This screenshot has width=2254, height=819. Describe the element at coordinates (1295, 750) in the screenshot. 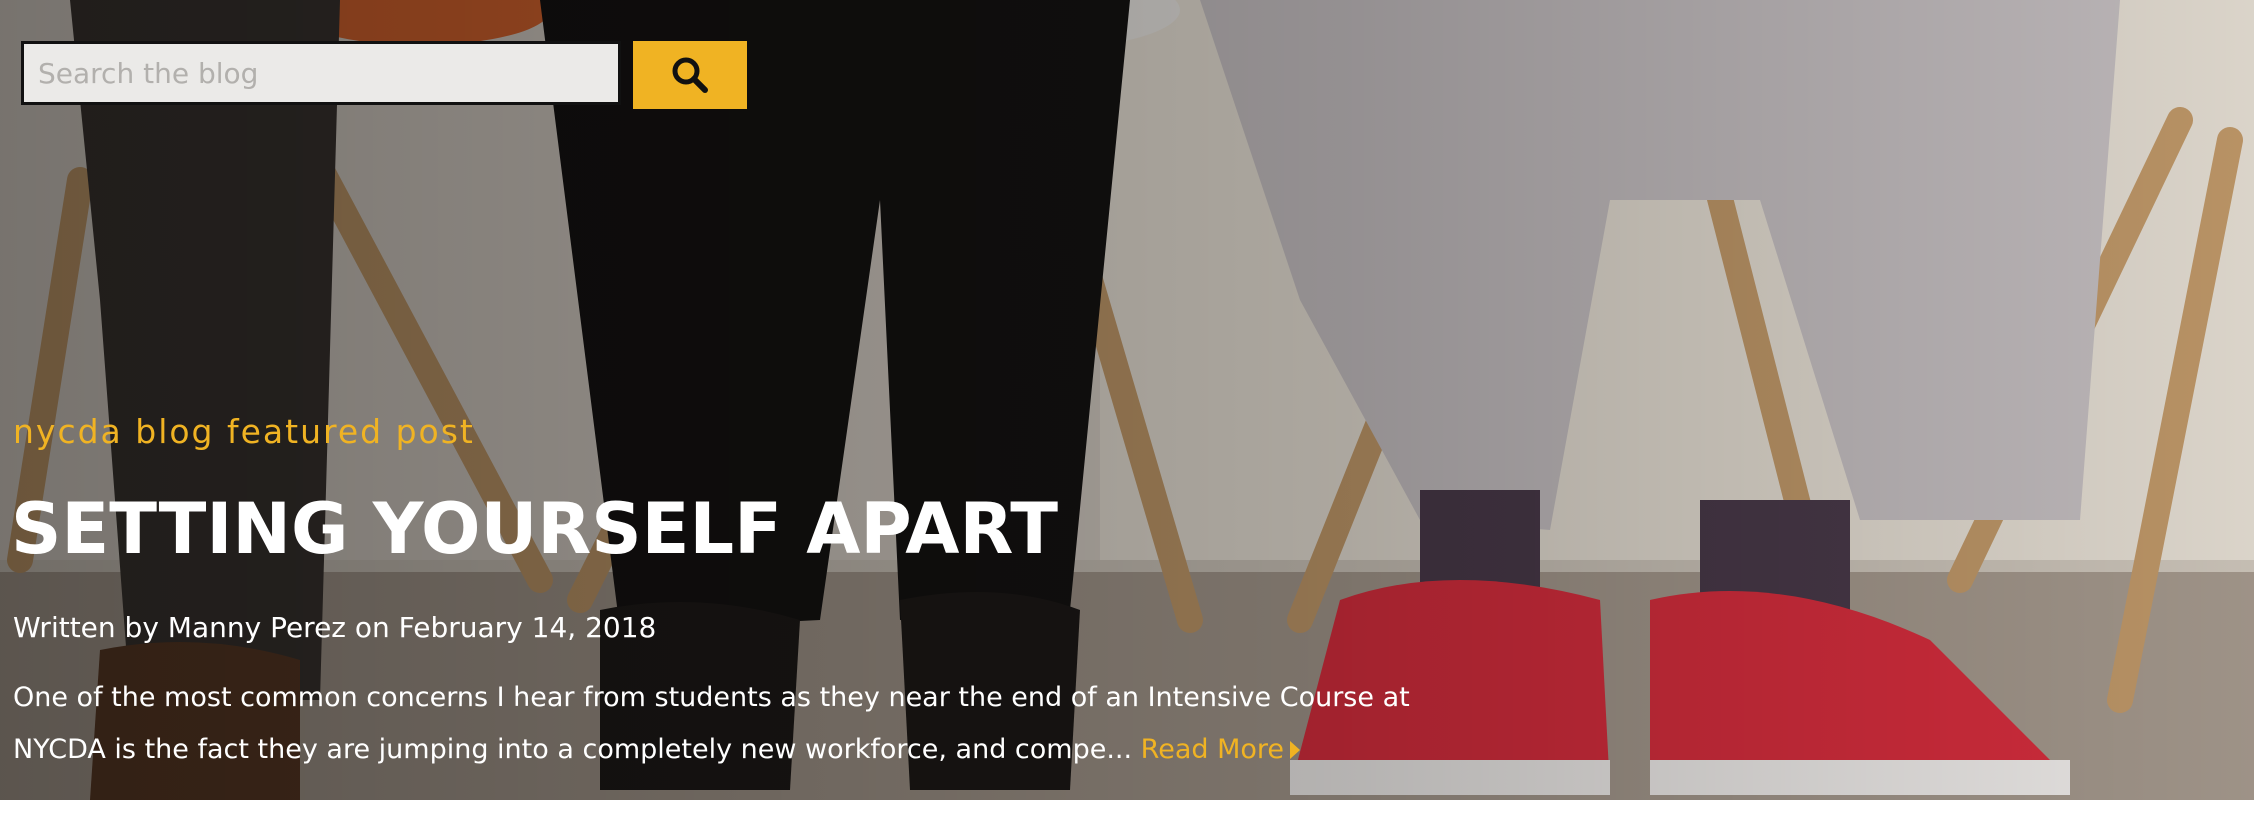

I see `caret-right-icon` at that location.